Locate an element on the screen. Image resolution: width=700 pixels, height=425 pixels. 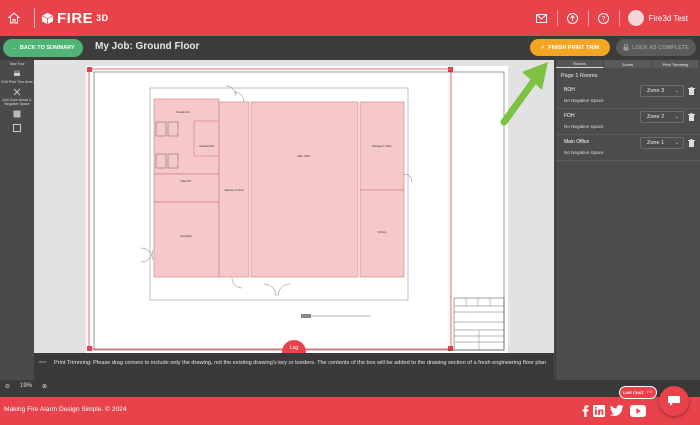
help-button: ? is located at coordinates (604, 18).